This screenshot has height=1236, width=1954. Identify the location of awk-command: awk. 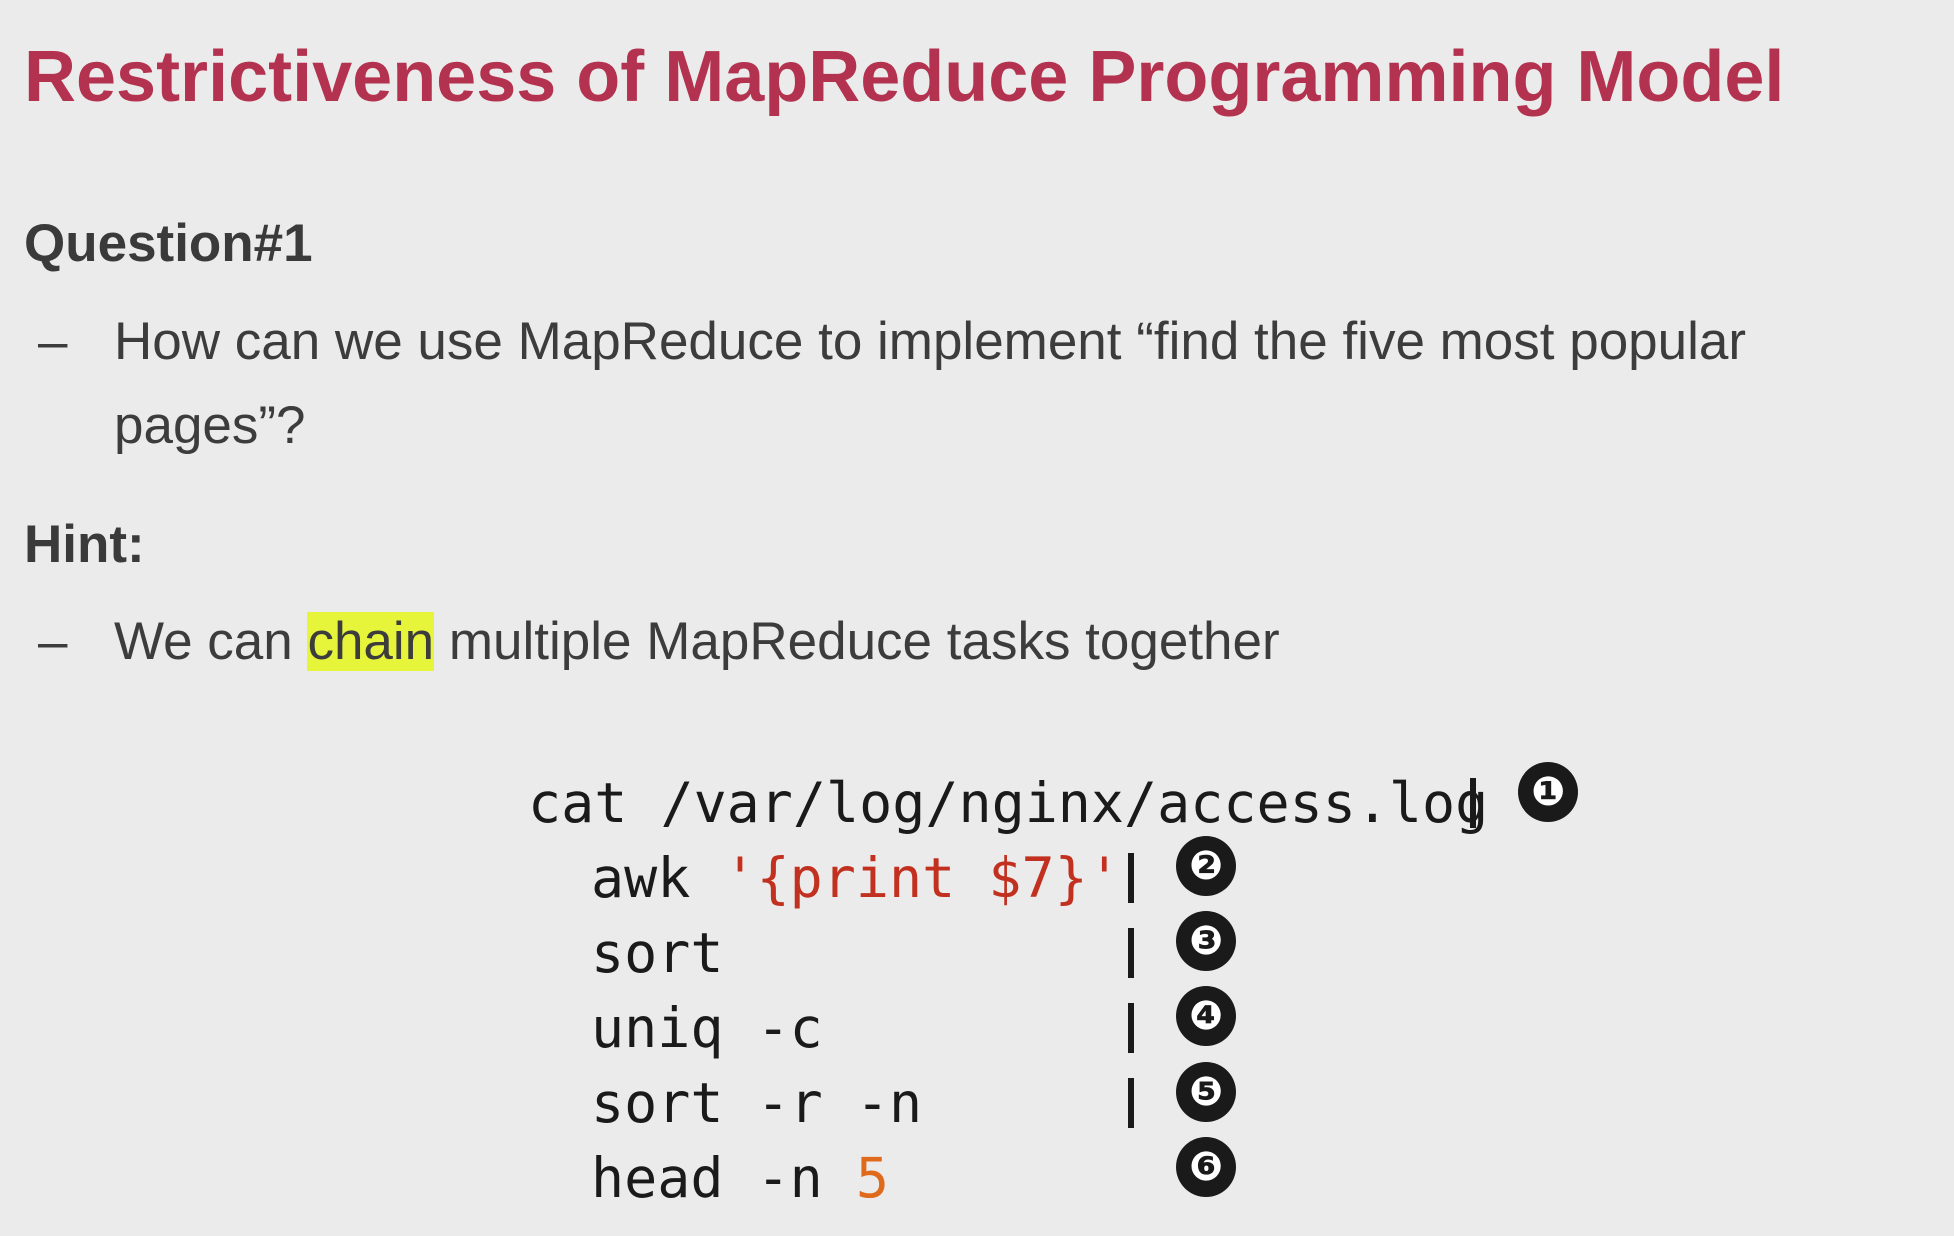
(657, 878).